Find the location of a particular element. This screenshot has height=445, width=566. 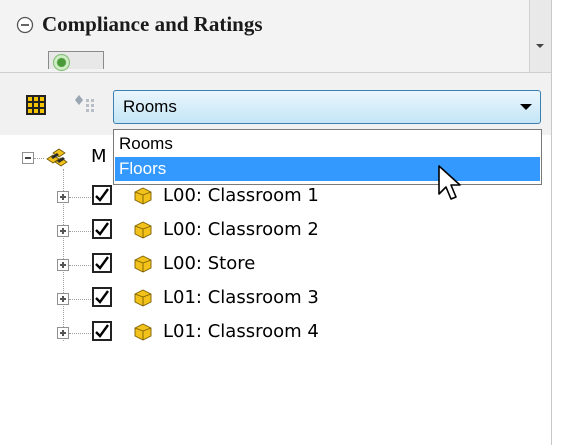

tree-item-label: L01: Classroom 4 is located at coordinates (241, 331).